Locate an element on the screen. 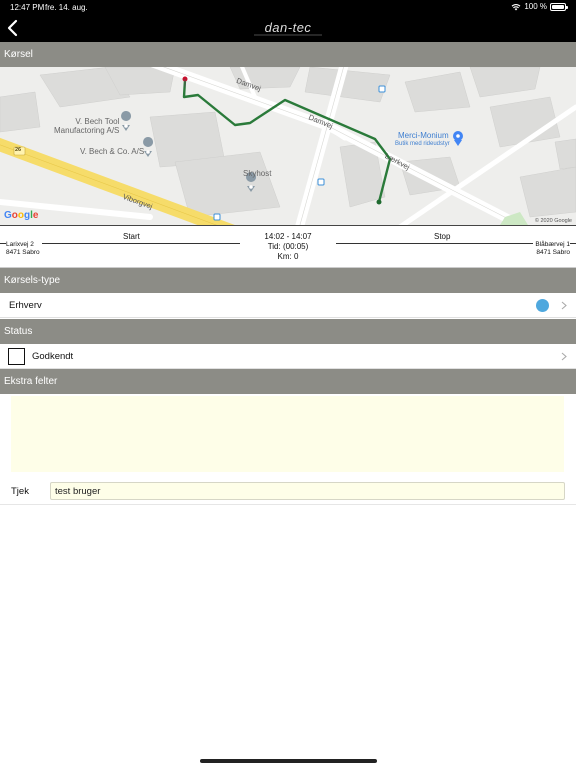  start-street: Larixvej 2 is located at coordinates (20, 244).